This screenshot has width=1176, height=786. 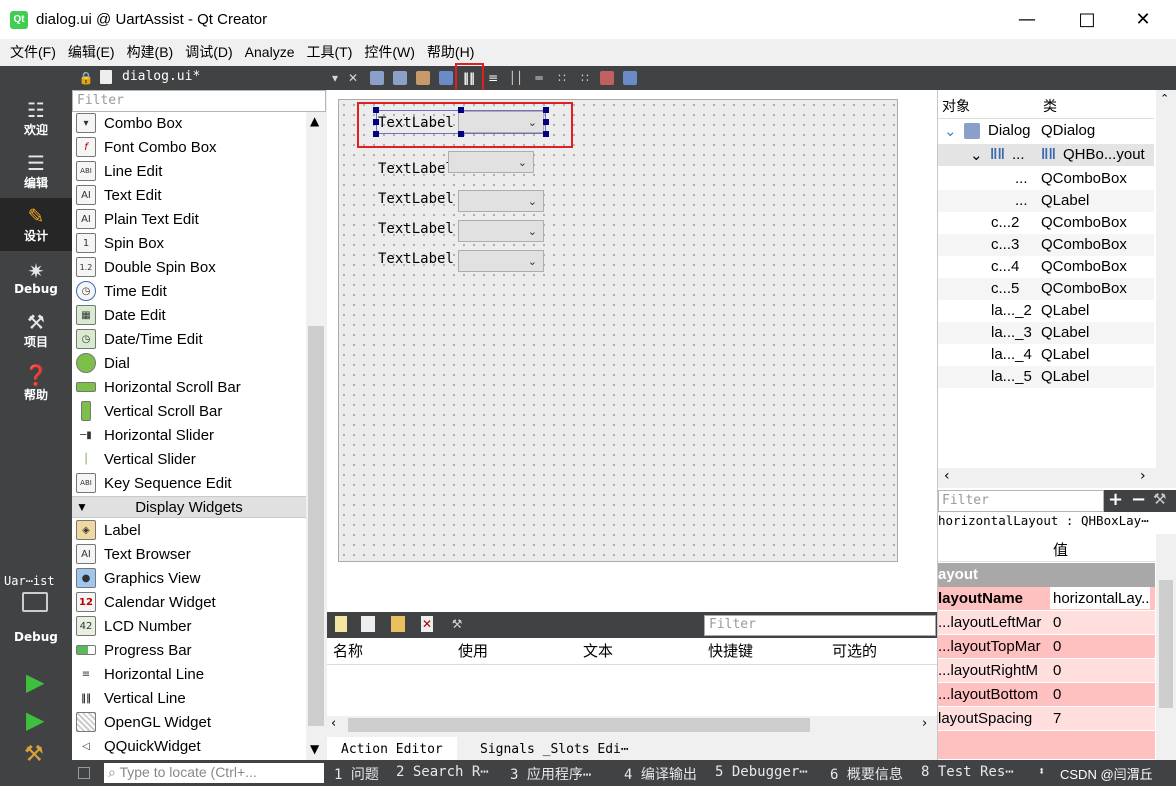 I want to click on widget-horizontal-slider: ─▮ Horizontal Slider, so click(x=189, y=435).